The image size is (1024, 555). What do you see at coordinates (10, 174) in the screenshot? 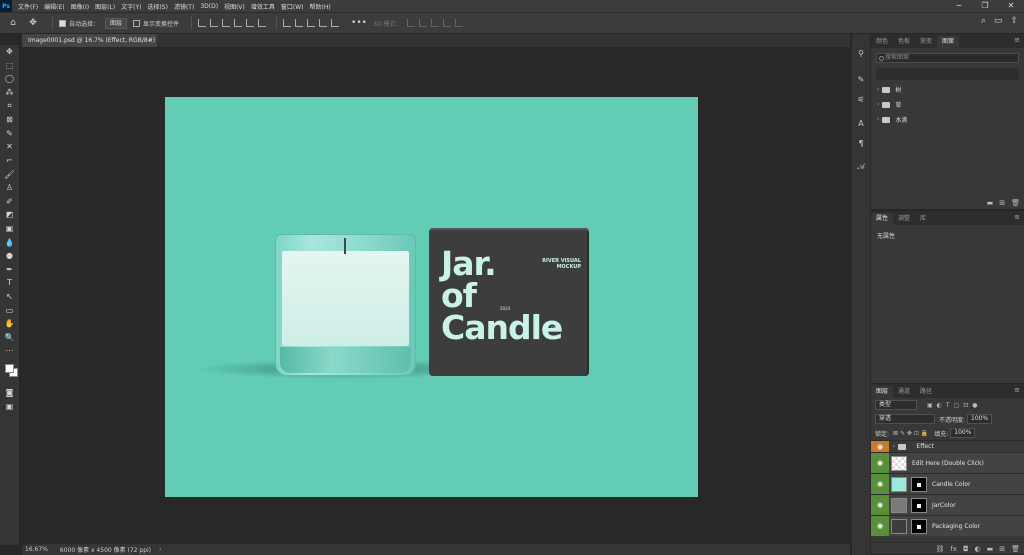
I see `clone-stamp-tool-icon: 🖌` at bounding box center [10, 174].